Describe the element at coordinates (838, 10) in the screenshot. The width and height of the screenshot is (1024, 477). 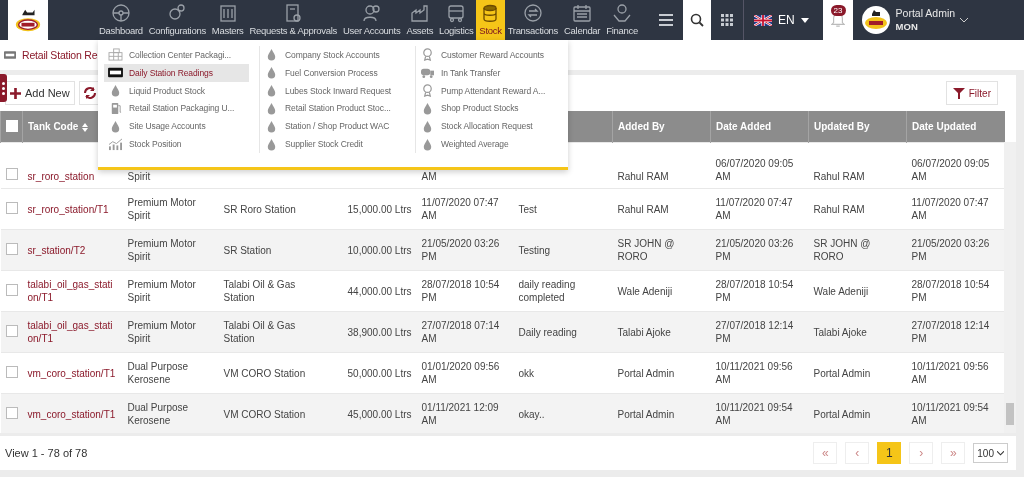
I see `notification-count: 23` at that location.